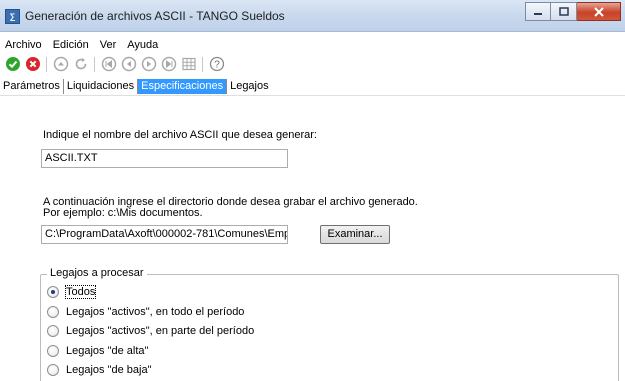 This screenshot has height=381, width=625. I want to click on refresh-icon, so click(80, 64).